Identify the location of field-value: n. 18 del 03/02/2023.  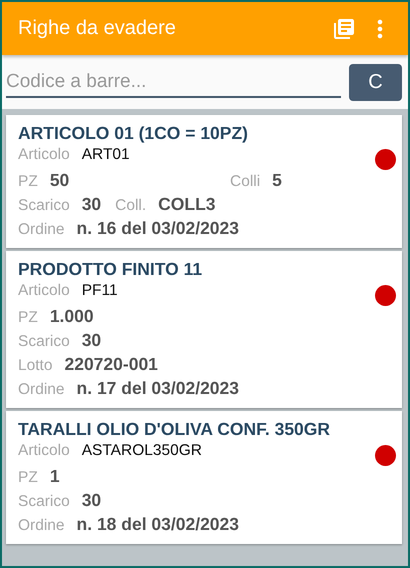
(158, 524).